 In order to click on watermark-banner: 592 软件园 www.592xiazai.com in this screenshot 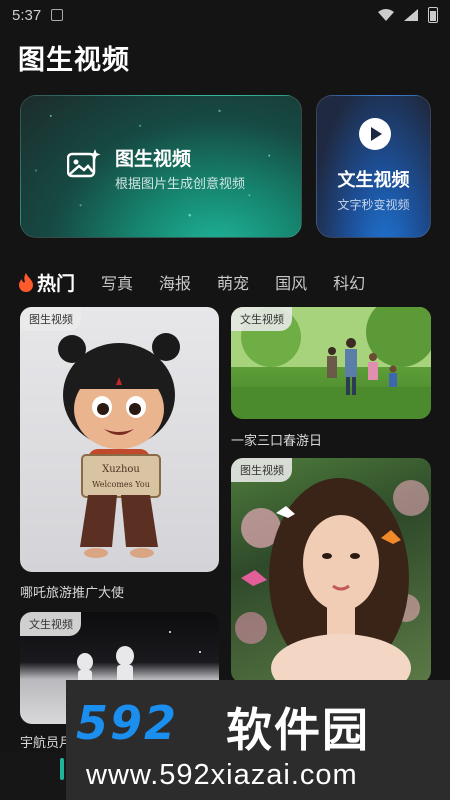, I will do `click(258, 740)`.